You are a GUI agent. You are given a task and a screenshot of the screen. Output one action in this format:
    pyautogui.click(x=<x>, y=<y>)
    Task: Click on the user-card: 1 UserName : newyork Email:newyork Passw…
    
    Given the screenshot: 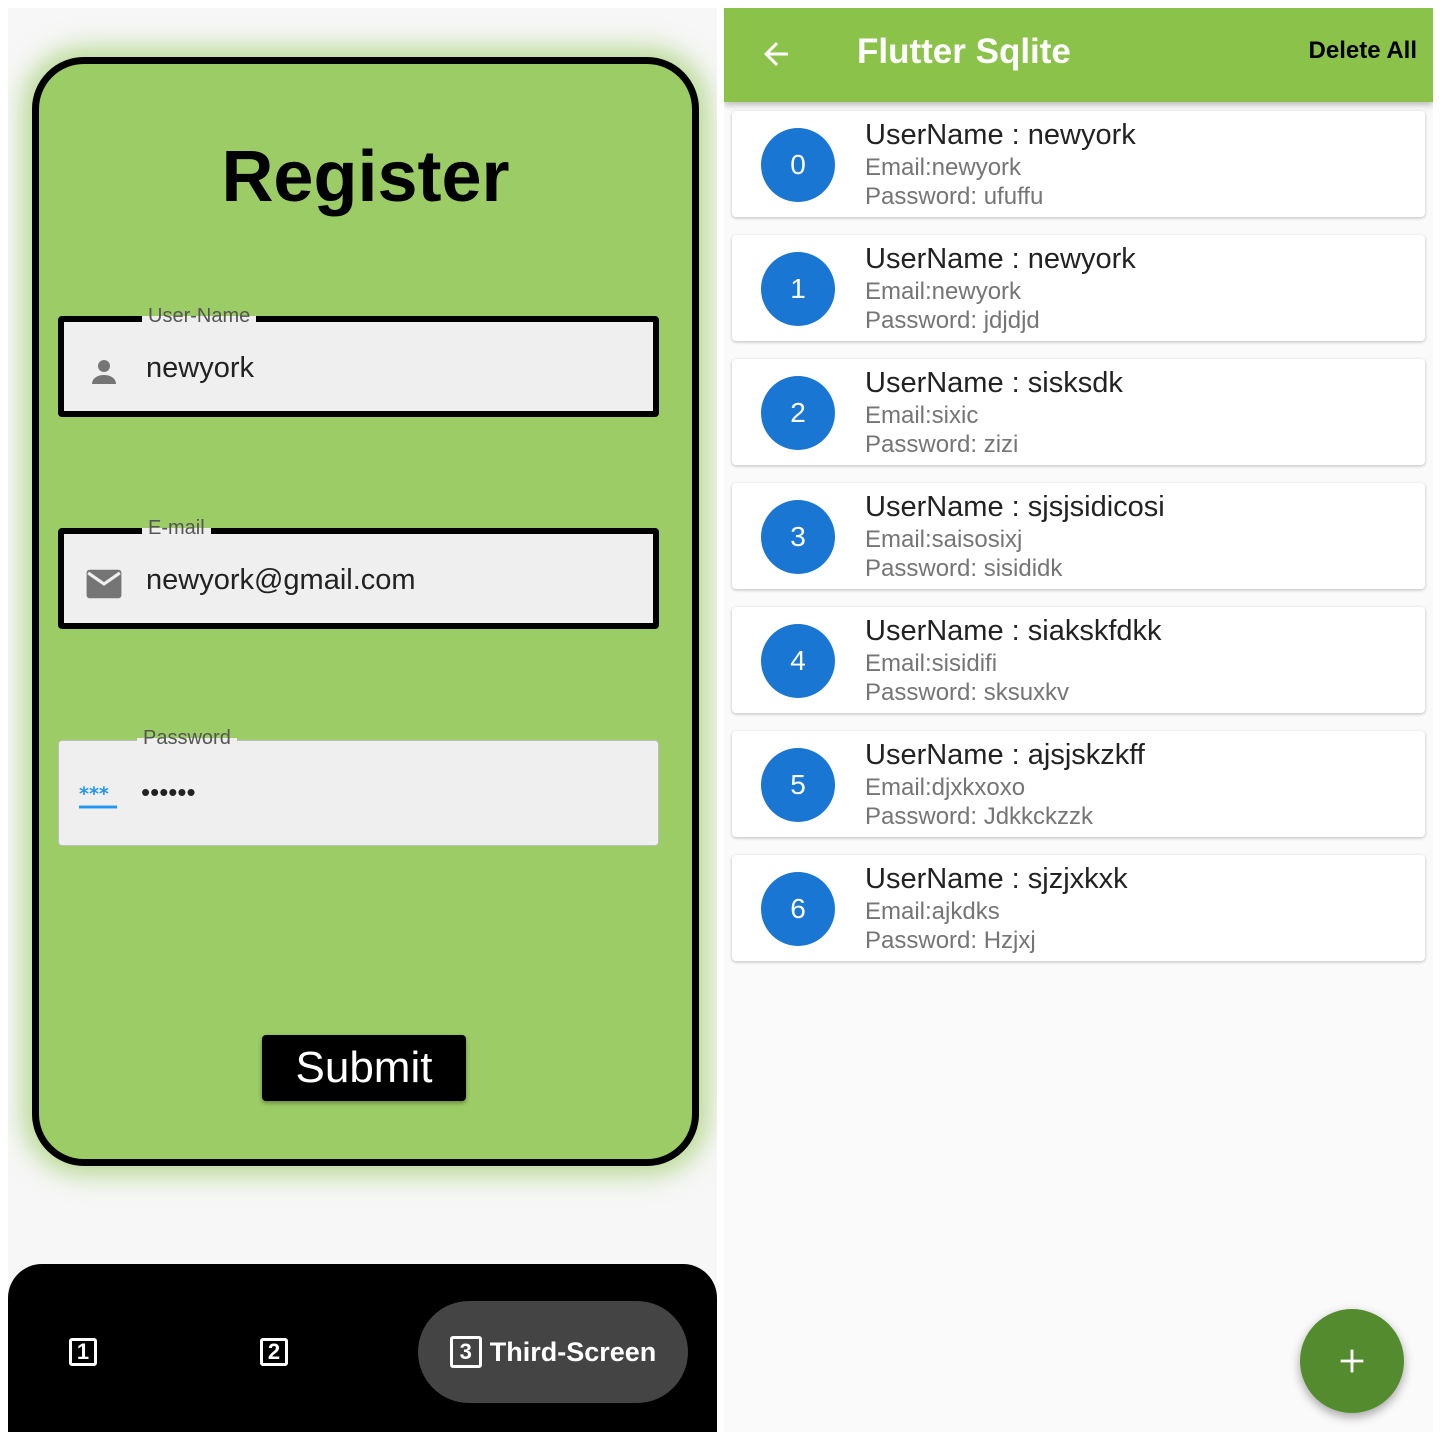 What is the action you would take?
    pyautogui.click(x=1078, y=288)
    